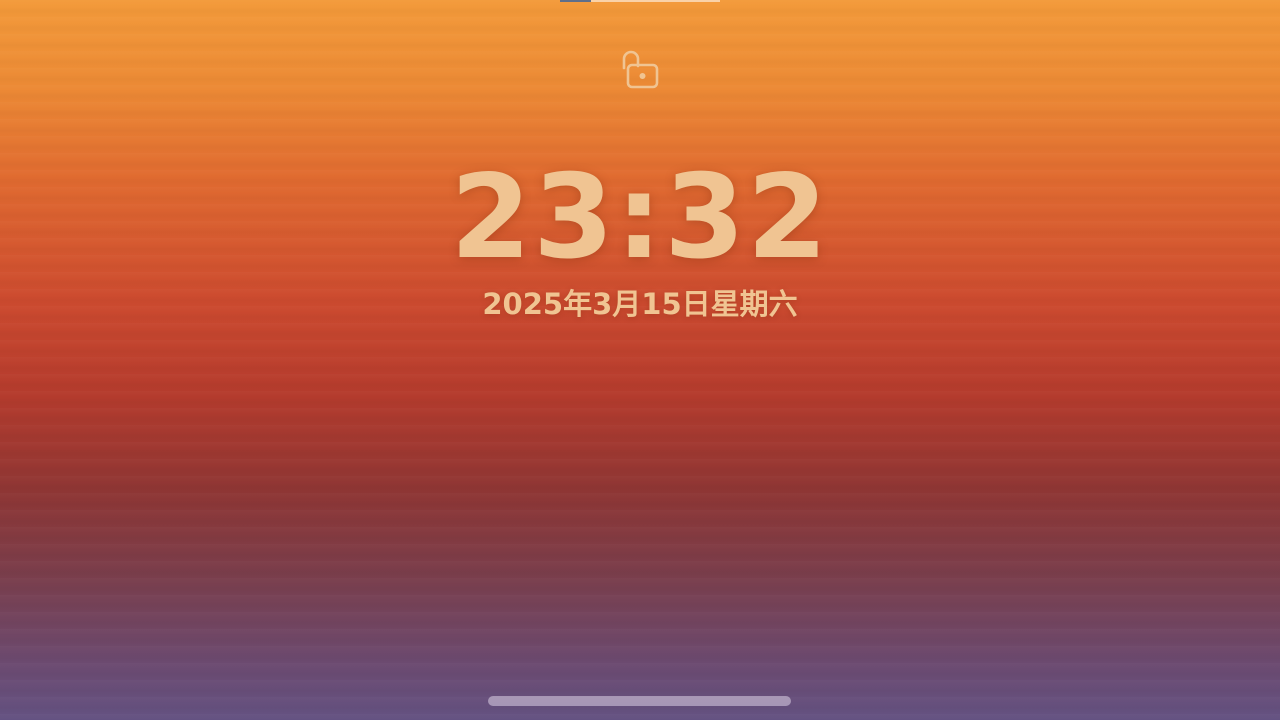  What do you see at coordinates (640, 304) in the screenshot?
I see `lock-screen-date: 2025年3月15日星期六` at bounding box center [640, 304].